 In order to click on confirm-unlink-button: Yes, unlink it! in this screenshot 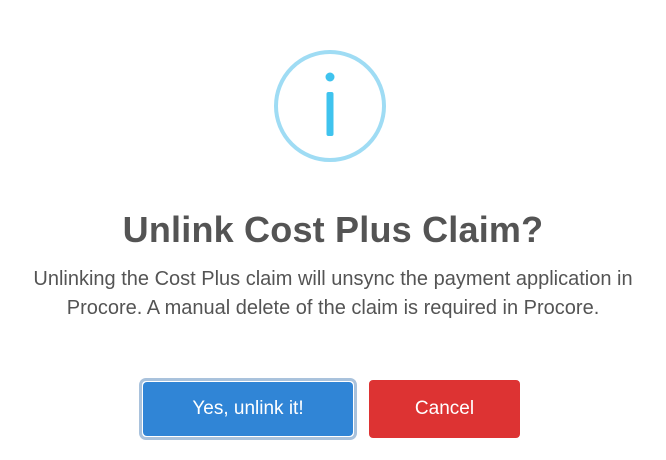, I will do `click(248, 409)`.